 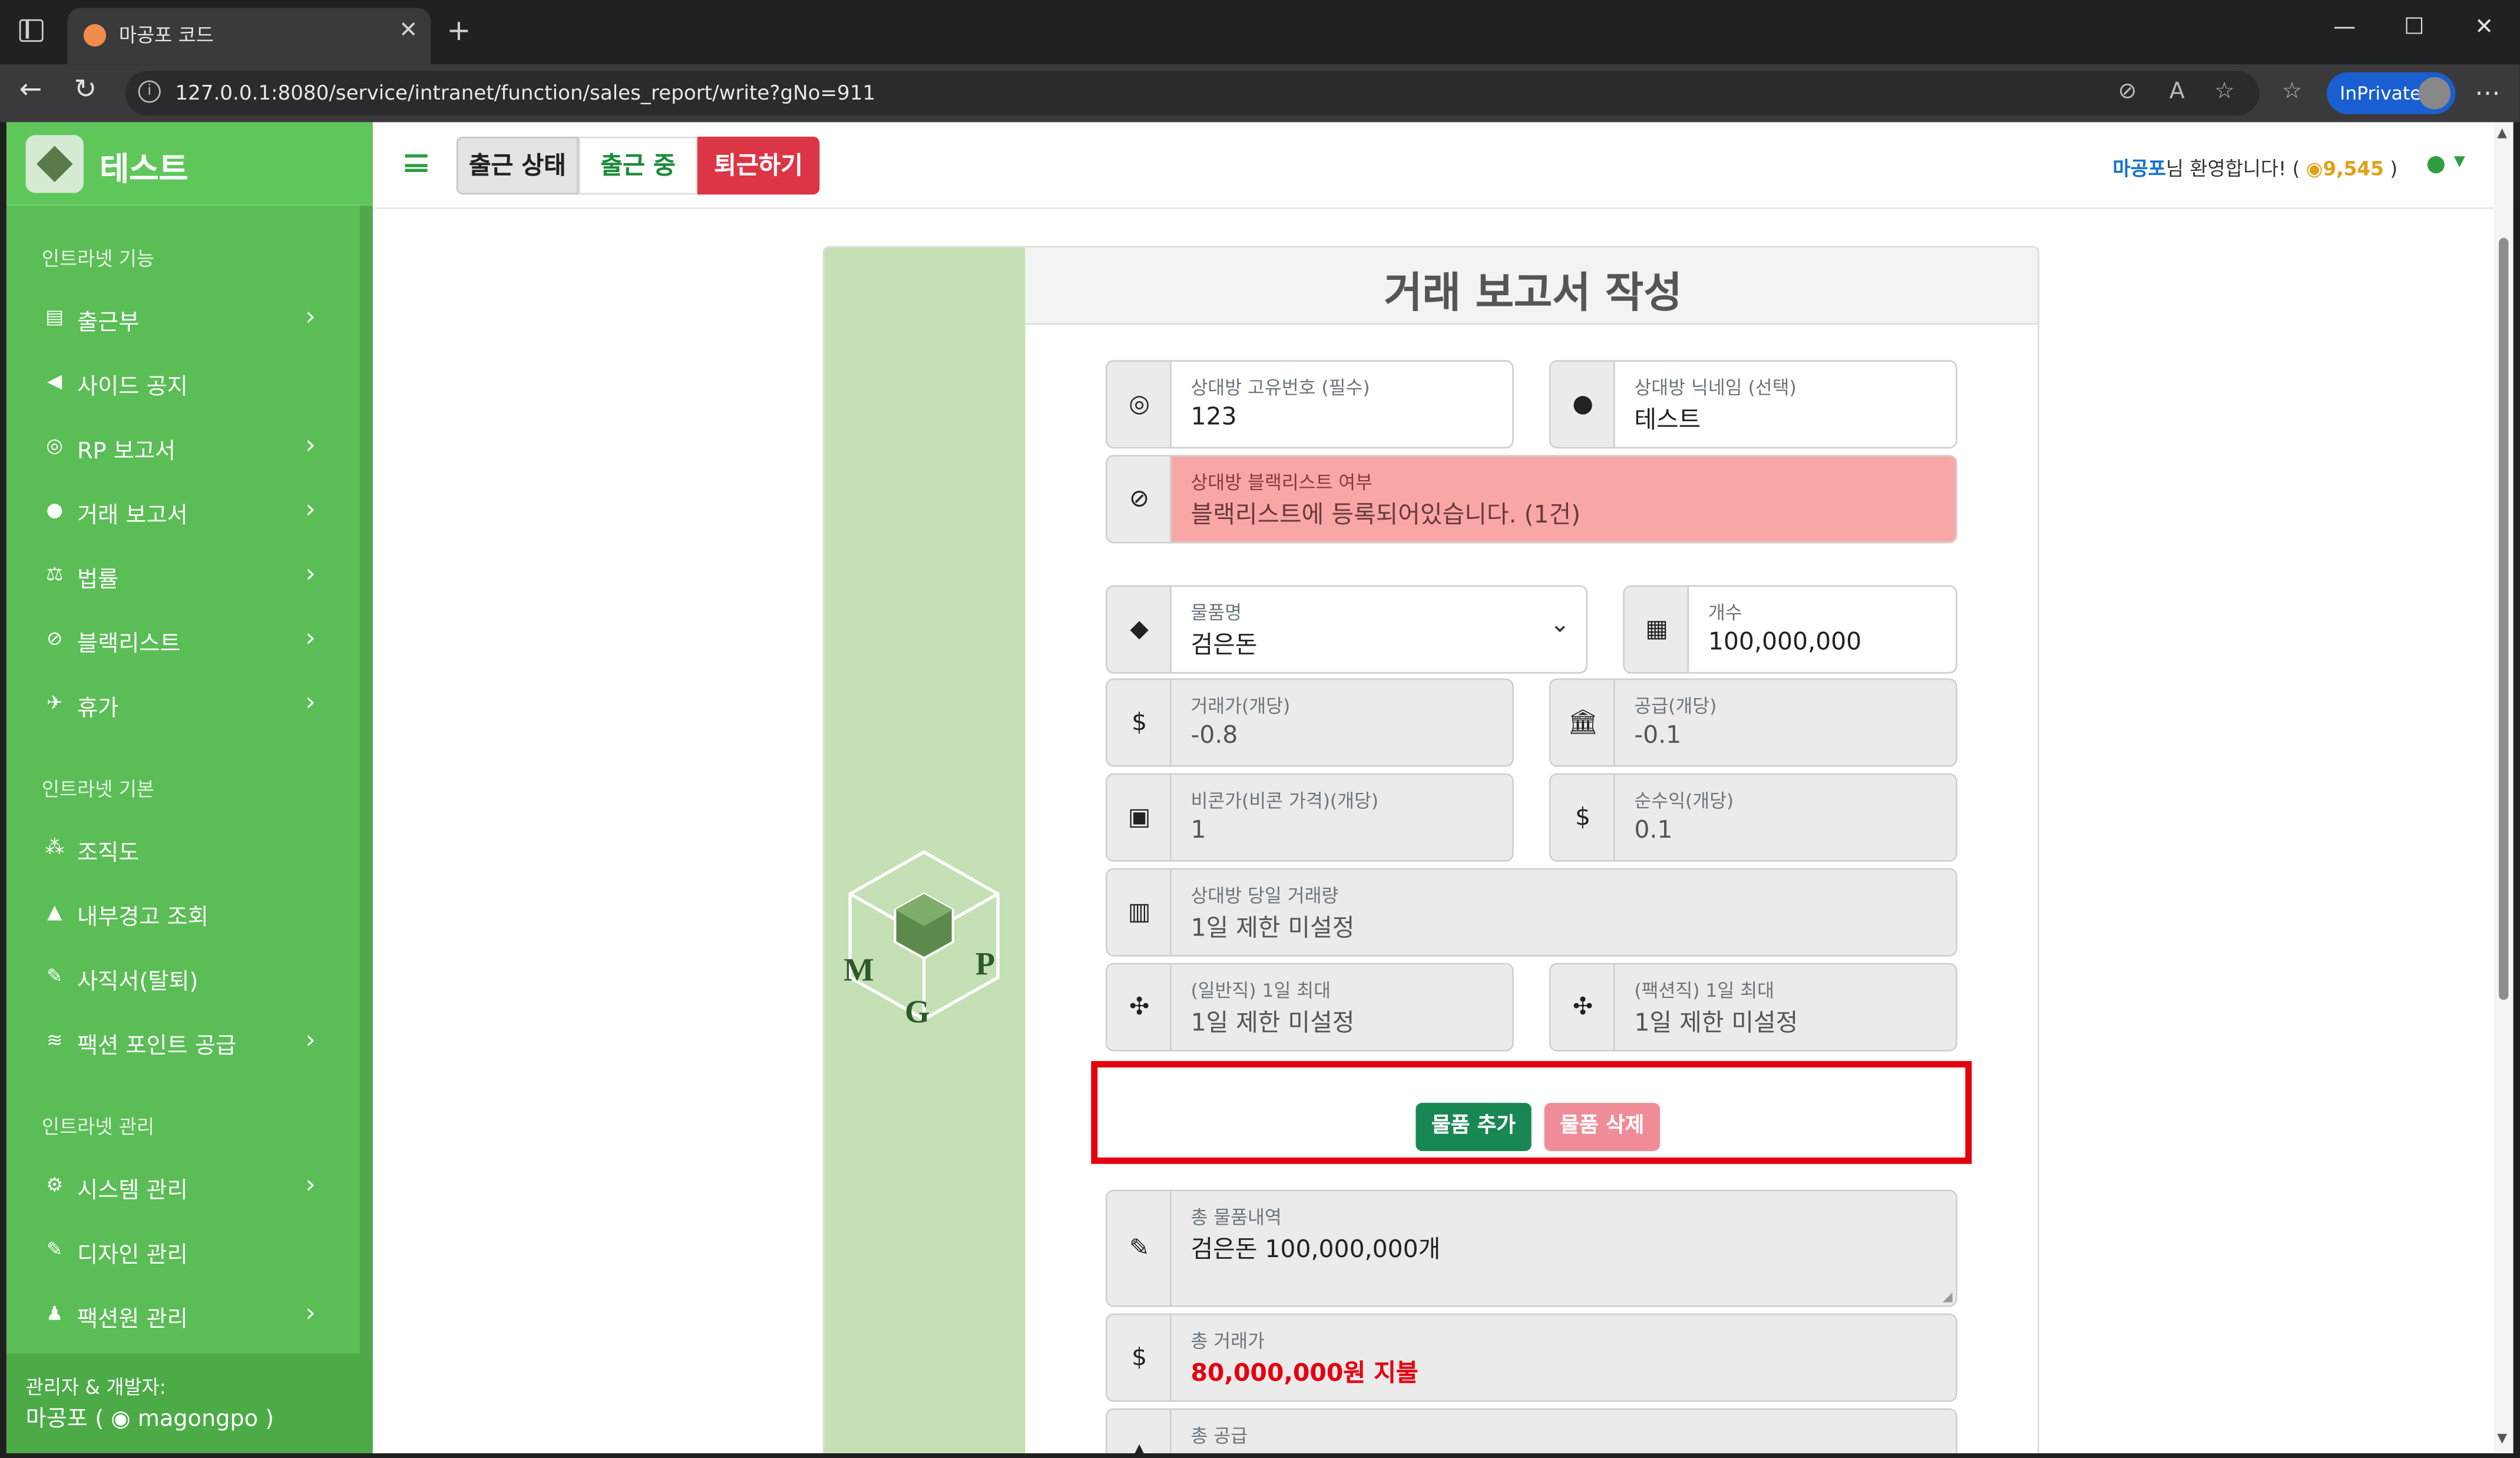 I want to click on add-item-button: 물품 추가, so click(x=1474, y=1127).